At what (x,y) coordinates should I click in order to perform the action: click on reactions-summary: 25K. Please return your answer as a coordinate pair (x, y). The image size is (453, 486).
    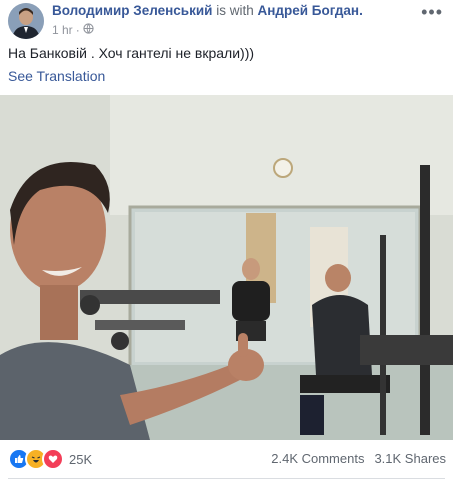
    Looking at the image, I should click on (50, 459).